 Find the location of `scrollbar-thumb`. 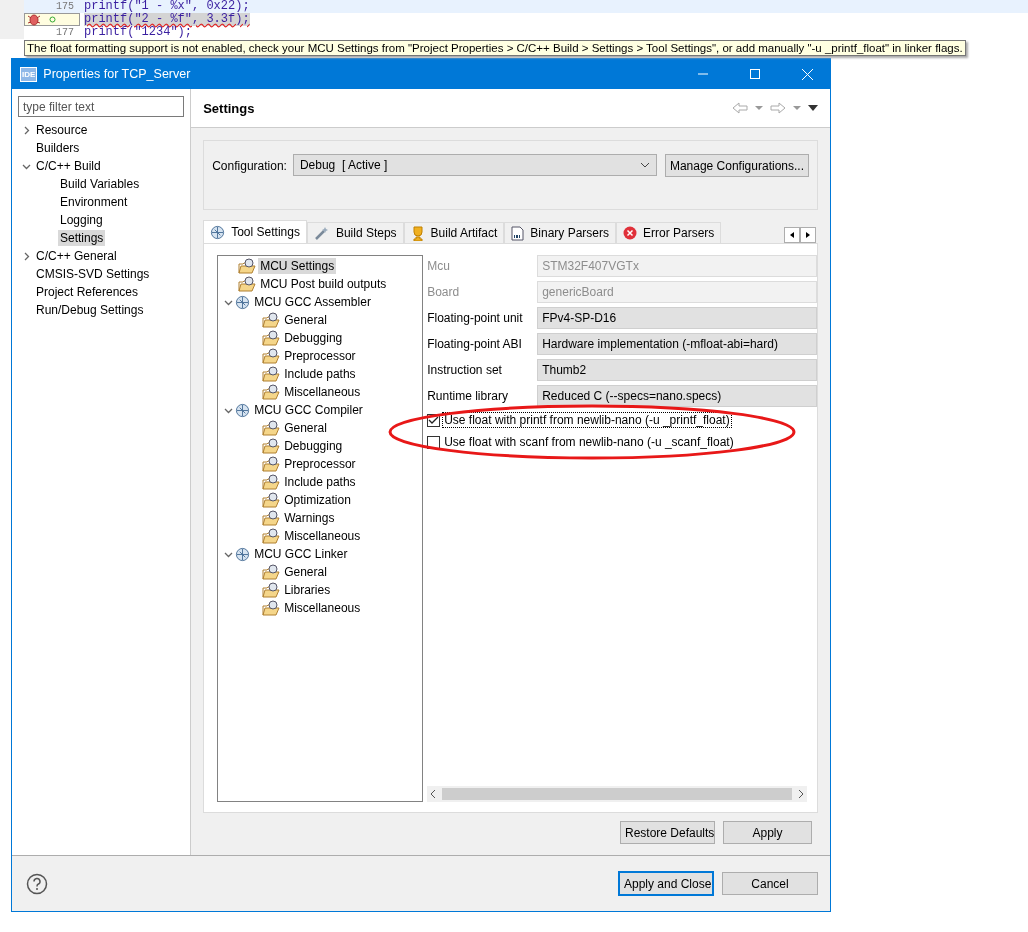

scrollbar-thumb is located at coordinates (617, 794).